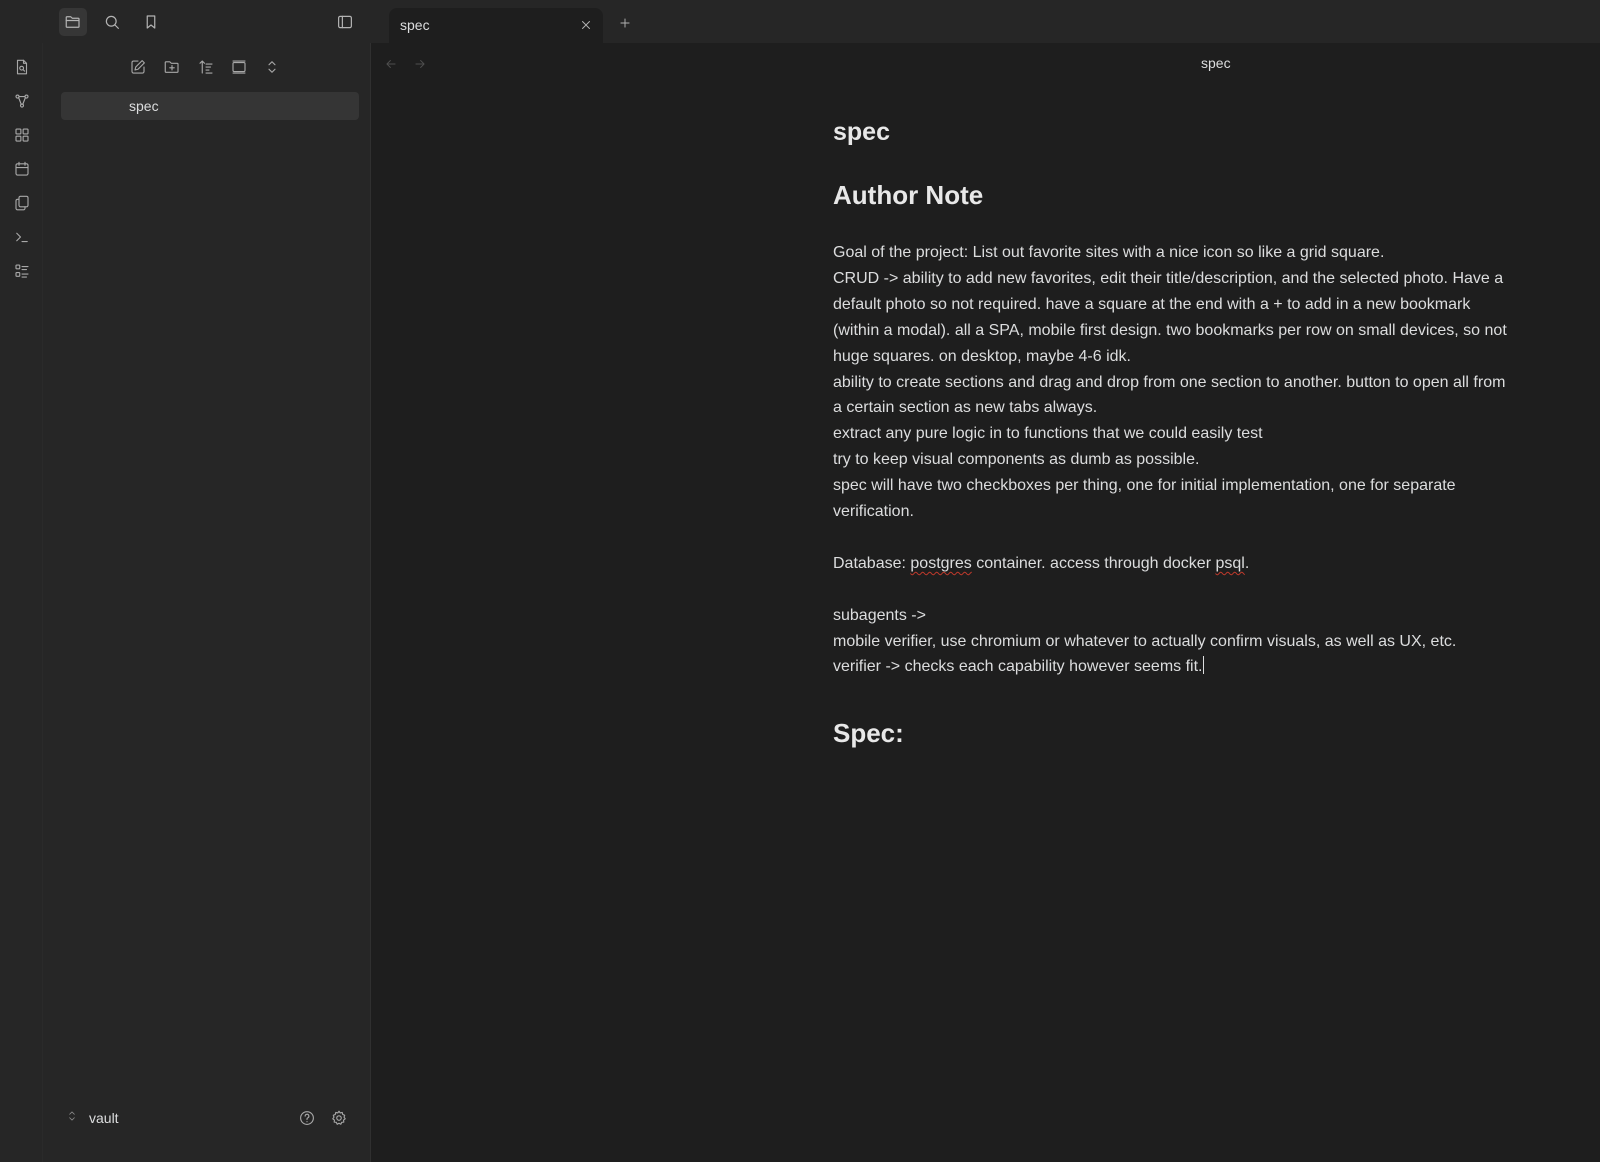  Describe the element at coordinates (272, 67) in the screenshot. I see `expand-collapse-icon` at that location.